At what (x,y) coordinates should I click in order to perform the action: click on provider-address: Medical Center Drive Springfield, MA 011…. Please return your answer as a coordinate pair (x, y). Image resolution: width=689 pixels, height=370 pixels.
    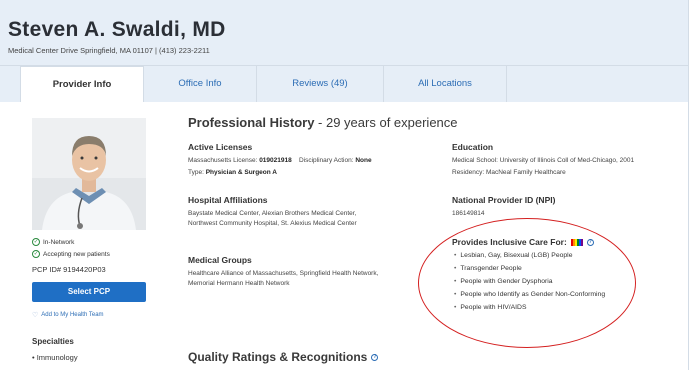
    Looking at the image, I should click on (109, 50).